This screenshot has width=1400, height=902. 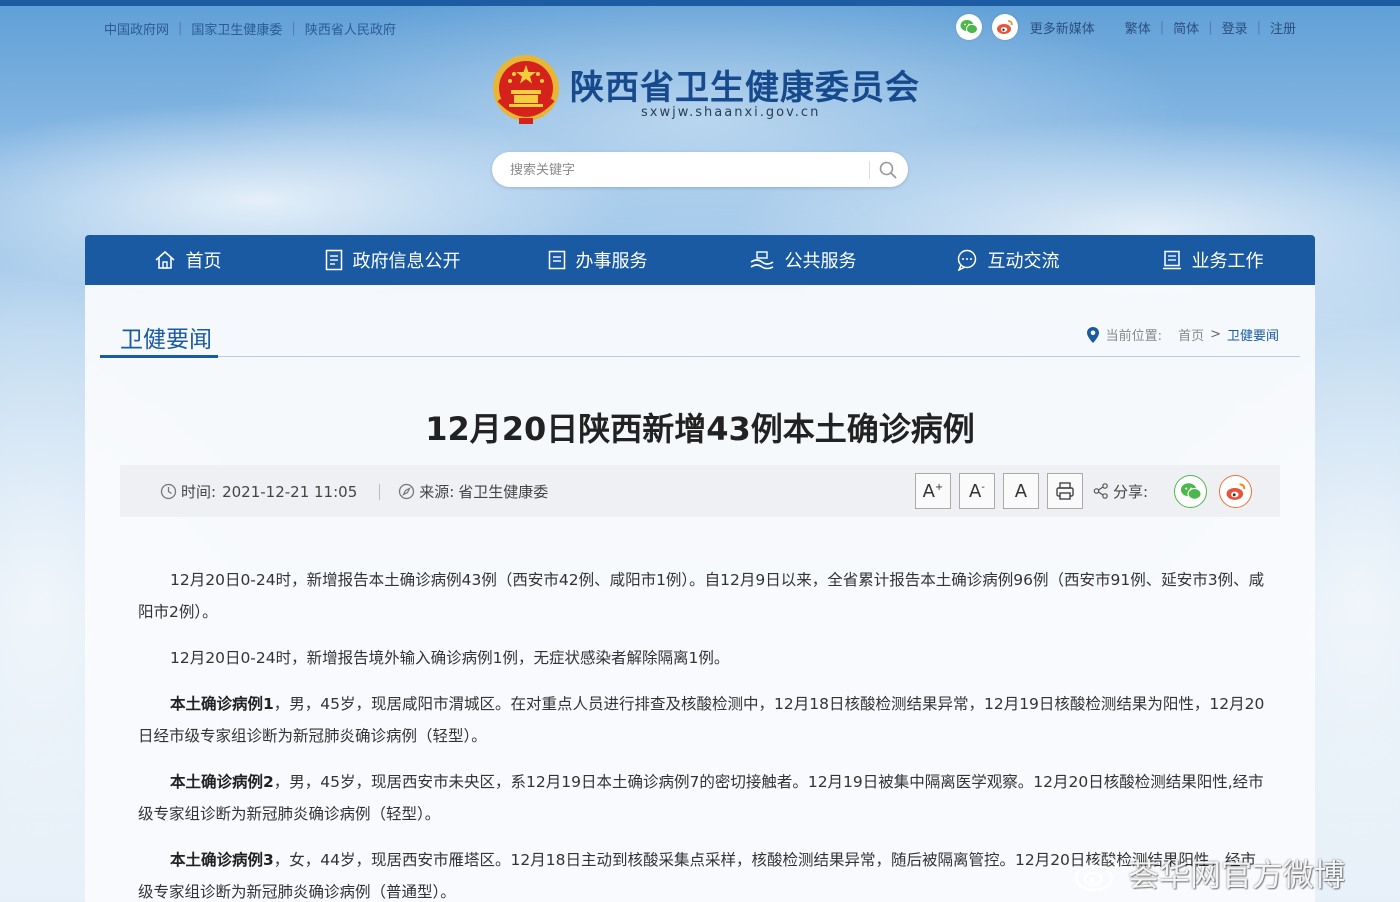 I want to click on font-increase-button: A +, so click(x=932, y=491).